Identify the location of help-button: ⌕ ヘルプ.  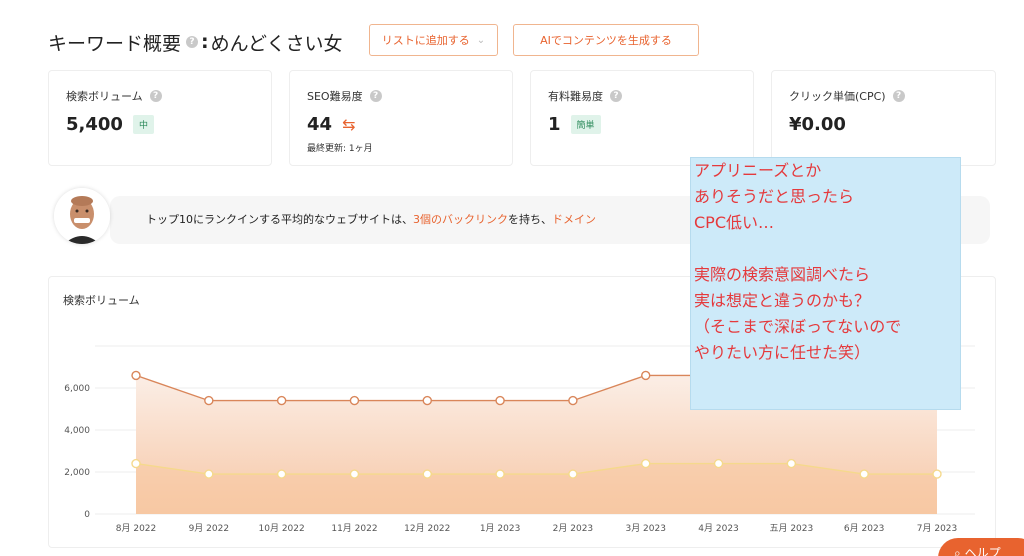
(981, 547).